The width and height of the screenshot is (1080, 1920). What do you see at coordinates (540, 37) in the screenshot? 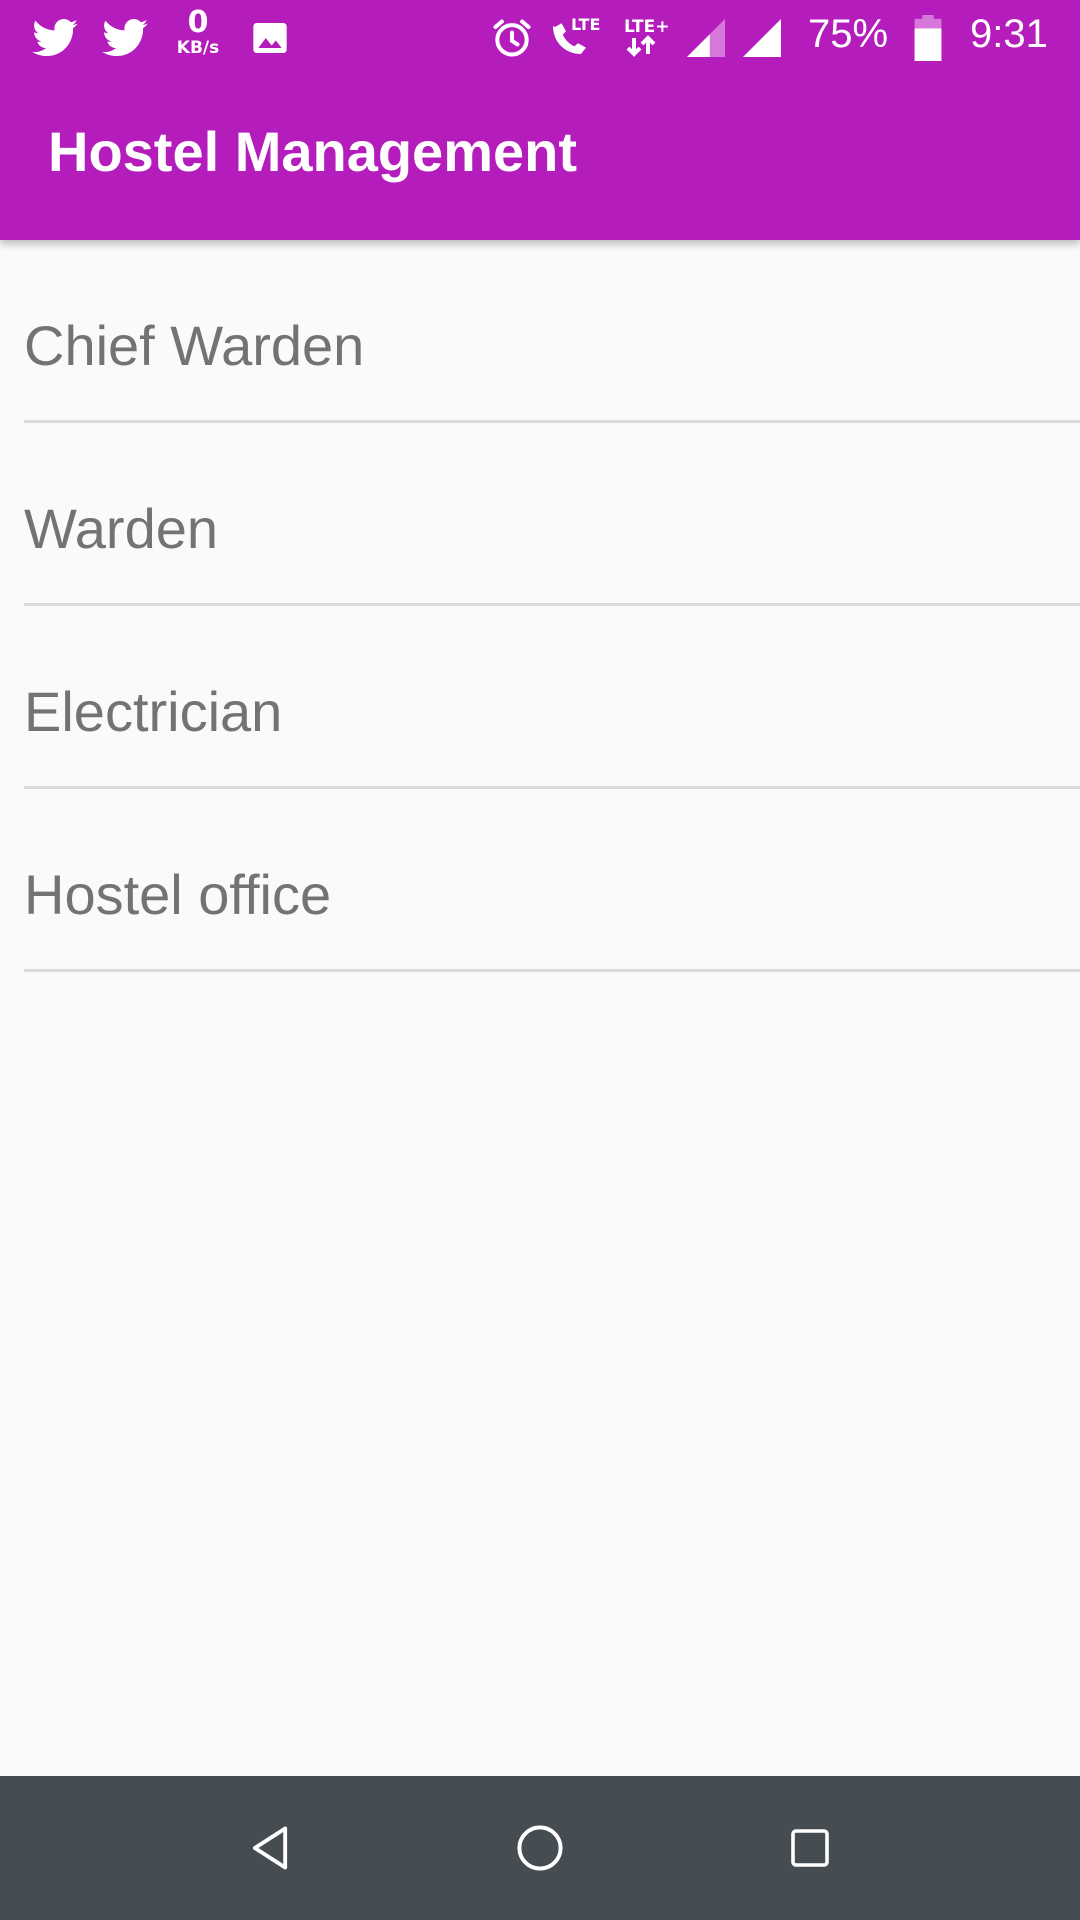
I see `status-bar: 0 KB/s LTE LTE+ 75% 9:31` at bounding box center [540, 37].